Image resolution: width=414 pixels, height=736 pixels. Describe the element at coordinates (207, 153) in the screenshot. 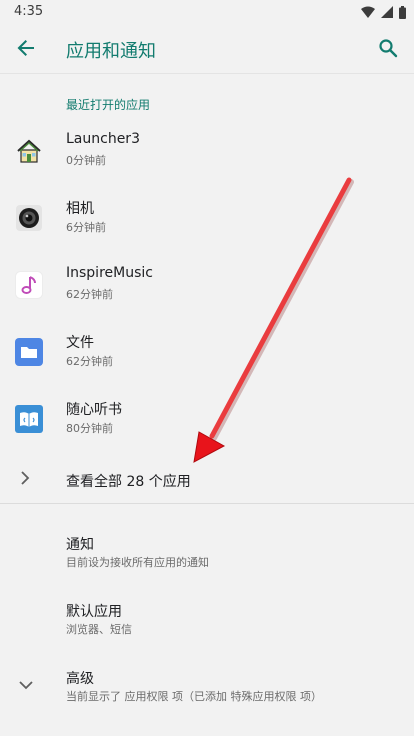

I see `app-row-launcher3: Launcher3 0分钟前` at that location.